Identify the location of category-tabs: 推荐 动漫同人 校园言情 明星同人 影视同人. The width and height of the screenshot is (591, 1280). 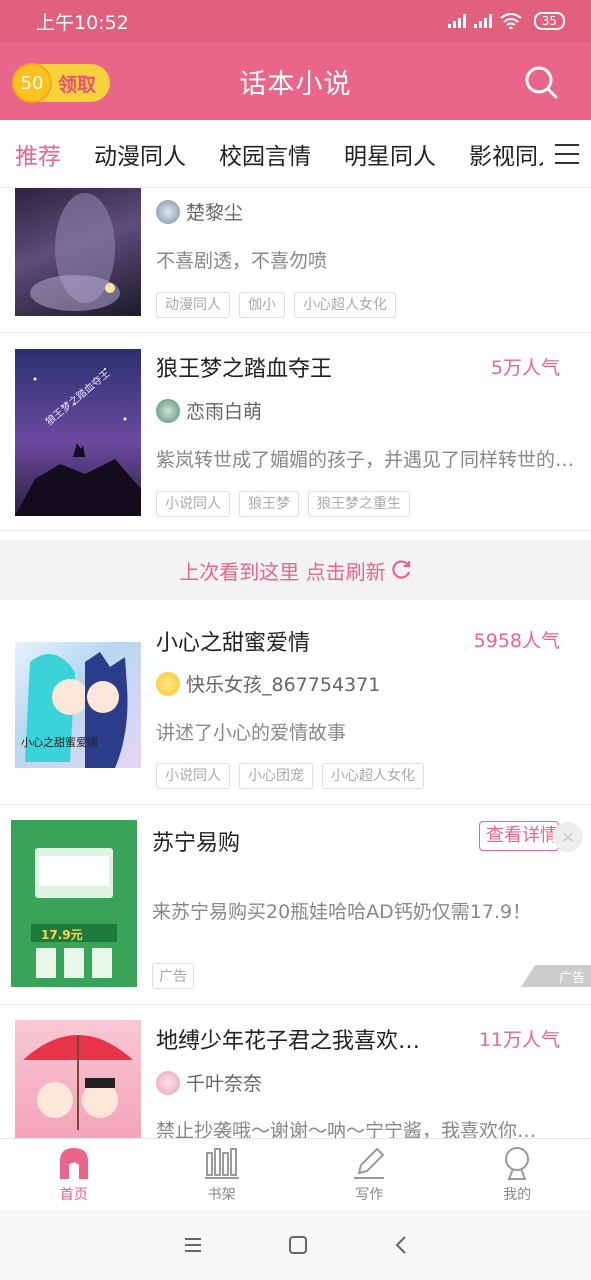
(295, 154).